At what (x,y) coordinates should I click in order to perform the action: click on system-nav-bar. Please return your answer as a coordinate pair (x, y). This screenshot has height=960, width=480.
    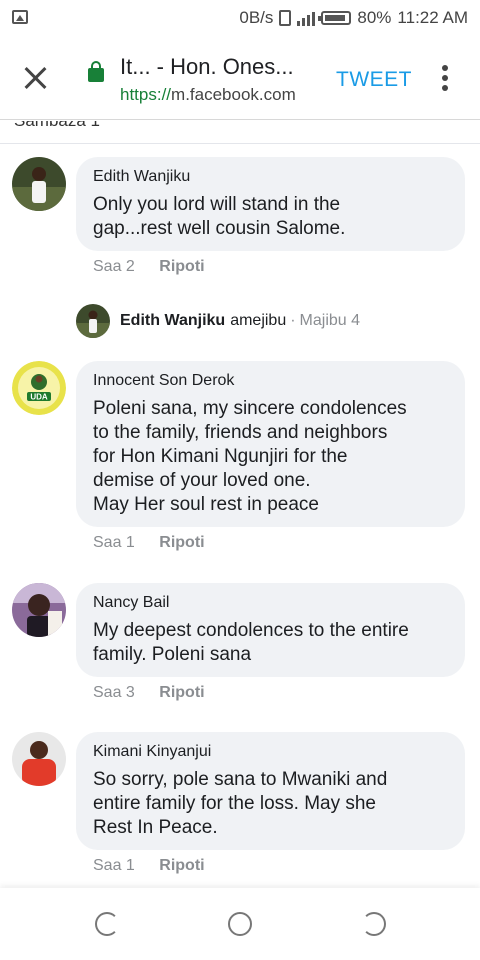
    Looking at the image, I should click on (240, 924).